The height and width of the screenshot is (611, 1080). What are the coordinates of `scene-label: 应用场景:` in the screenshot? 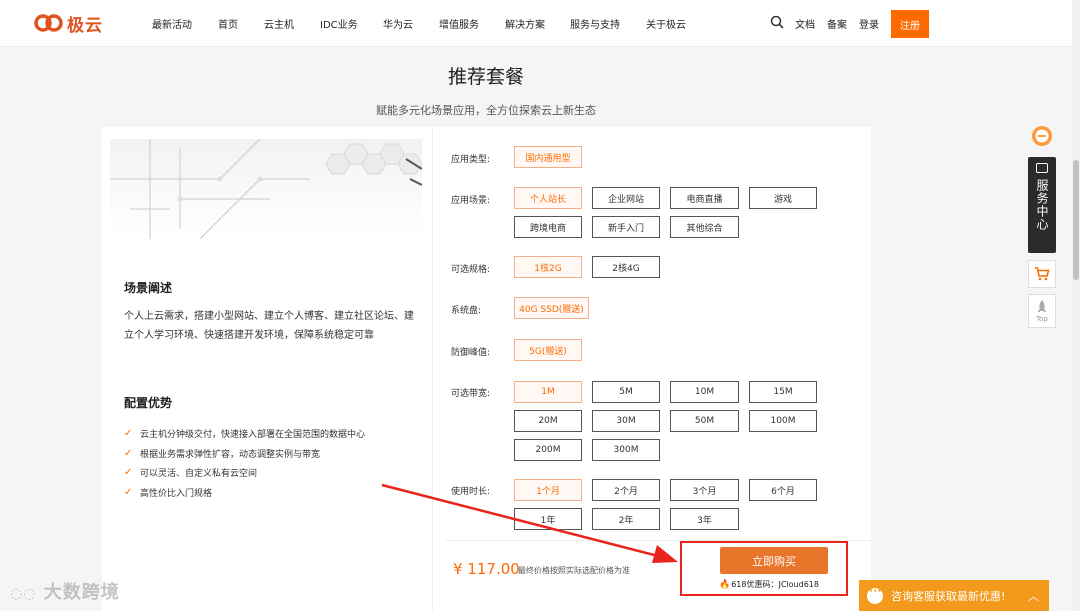 It's located at (471, 201).